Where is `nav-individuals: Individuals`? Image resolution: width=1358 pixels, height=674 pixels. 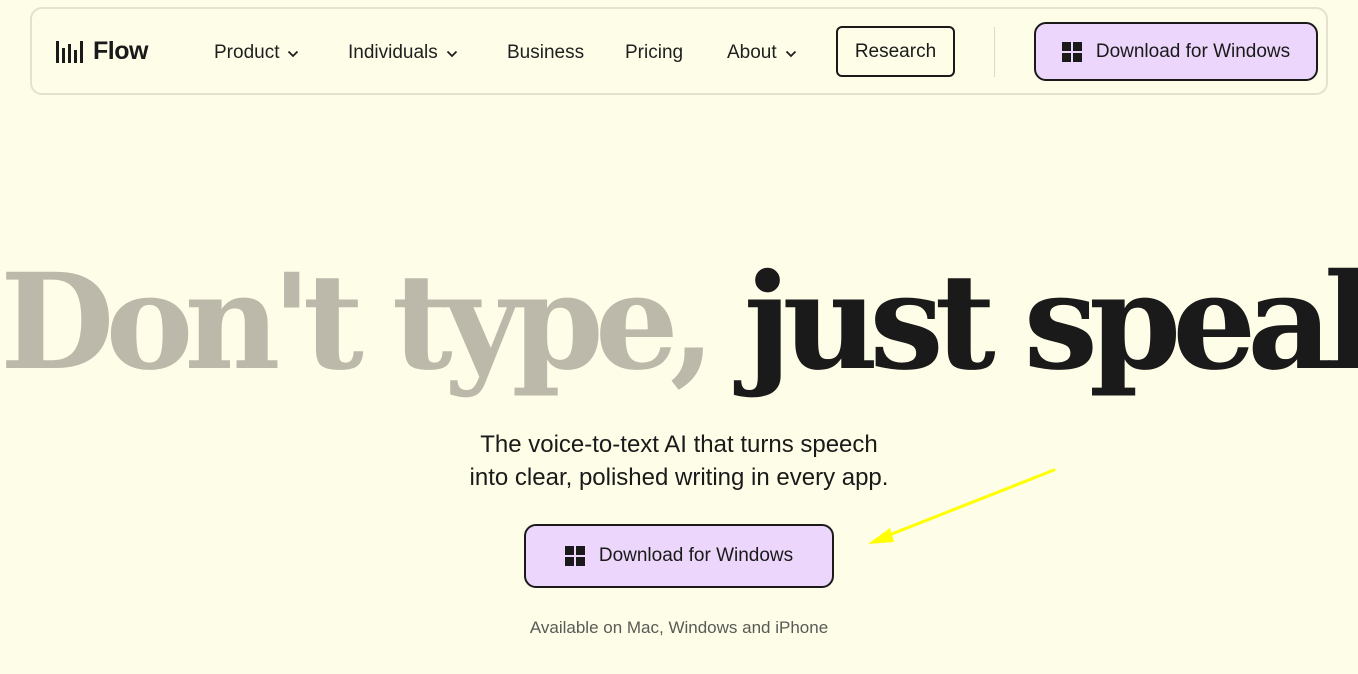 nav-individuals: Individuals is located at coordinates (403, 53).